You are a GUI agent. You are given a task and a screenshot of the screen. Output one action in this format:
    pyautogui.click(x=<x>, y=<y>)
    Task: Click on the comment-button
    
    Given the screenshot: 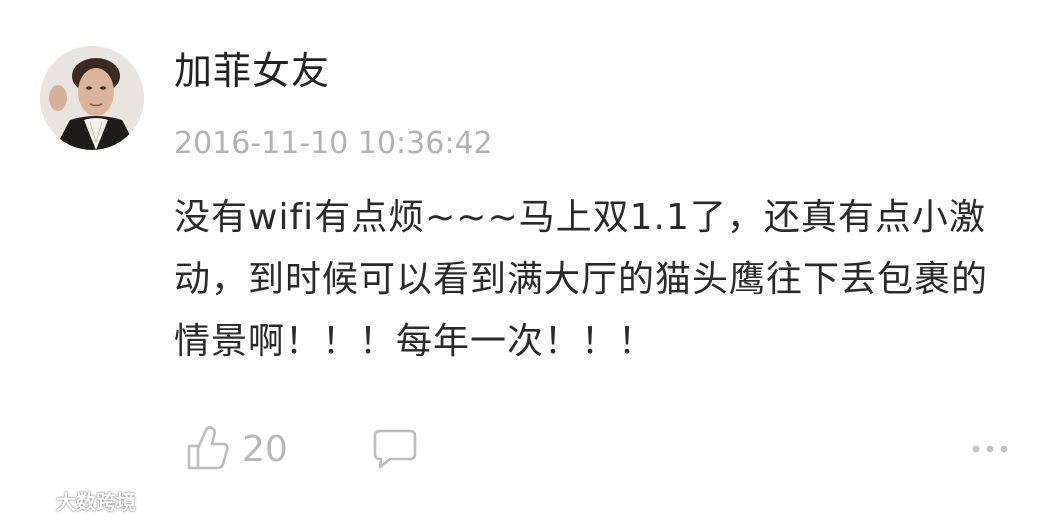 What is the action you would take?
    pyautogui.click(x=395, y=451)
    